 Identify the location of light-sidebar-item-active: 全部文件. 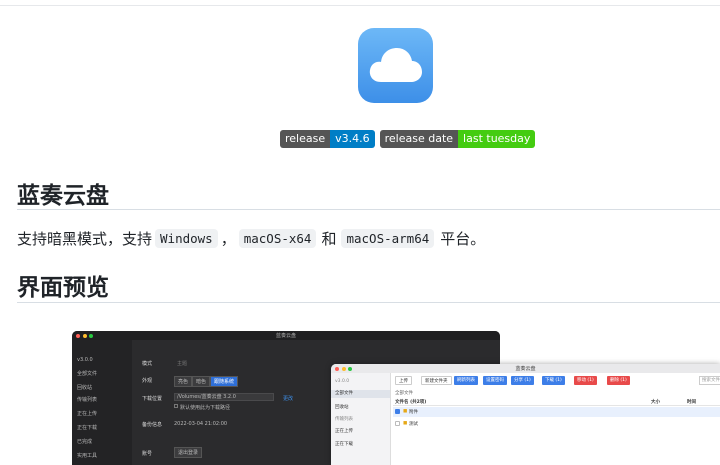
(360, 394).